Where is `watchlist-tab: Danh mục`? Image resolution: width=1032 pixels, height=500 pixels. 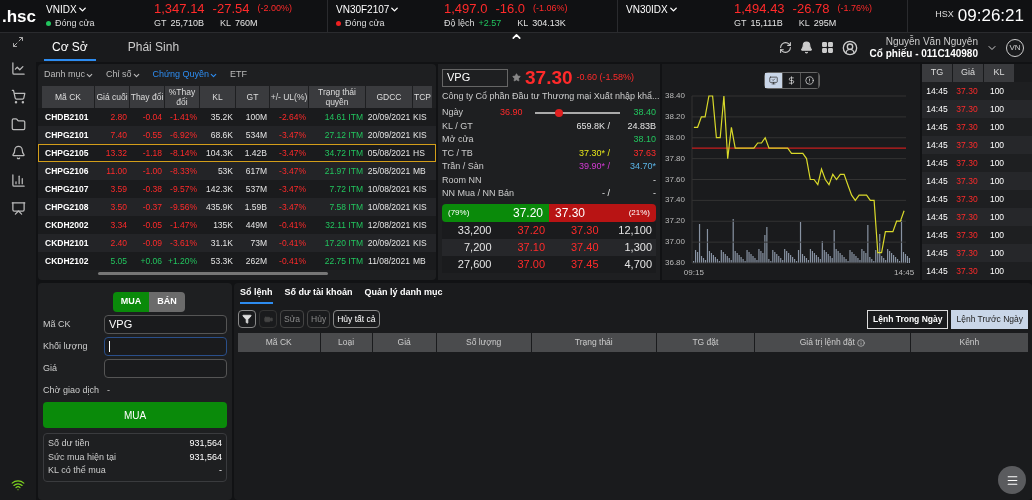 watchlist-tab: Danh mục is located at coordinates (69, 75).